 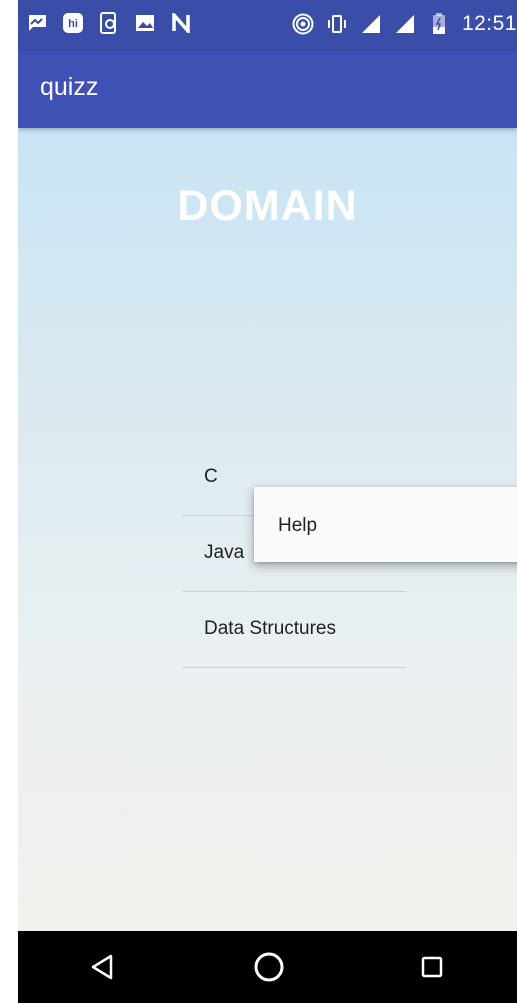 What do you see at coordinates (267, 206) in the screenshot?
I see `page-heading: DOMAIN` at bounding box center [267, 206].